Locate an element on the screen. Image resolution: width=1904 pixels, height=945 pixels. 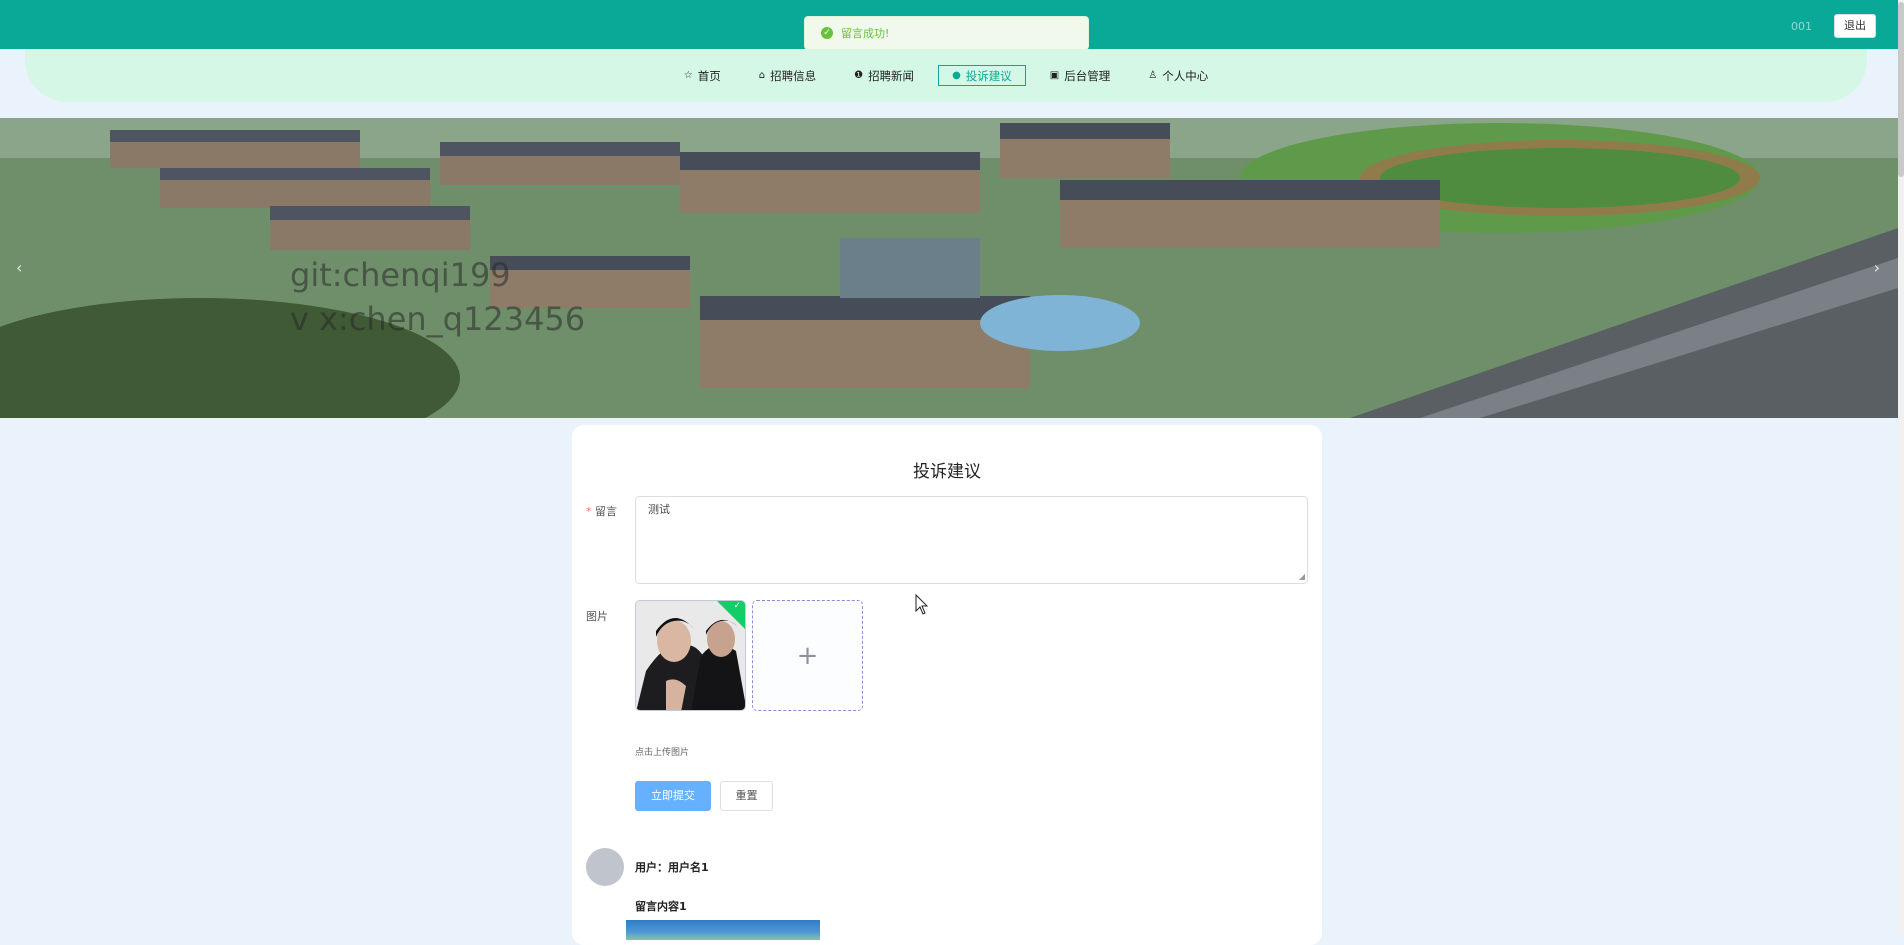
page-scrollbar is located at coordinates (1901, 467).